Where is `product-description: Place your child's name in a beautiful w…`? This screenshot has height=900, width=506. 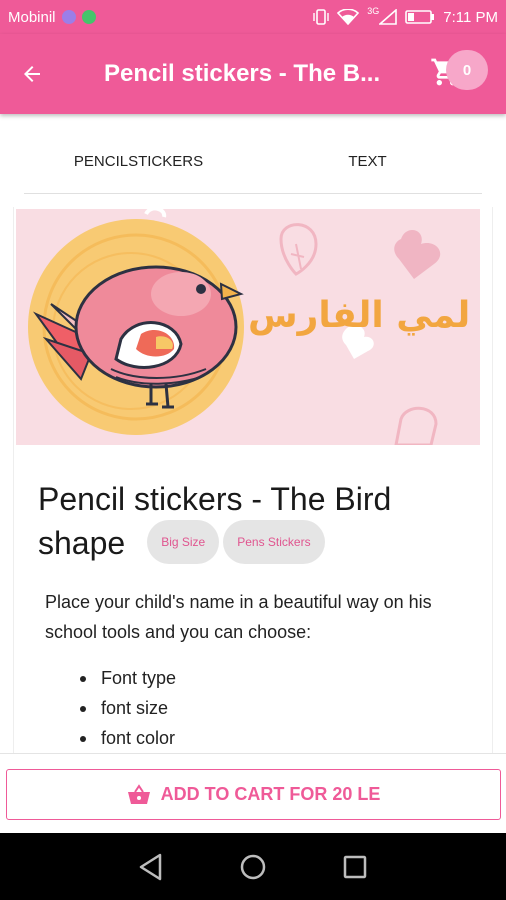 product-description: Place your child's name in a beautiful w… is located at coordinates (238, 617).